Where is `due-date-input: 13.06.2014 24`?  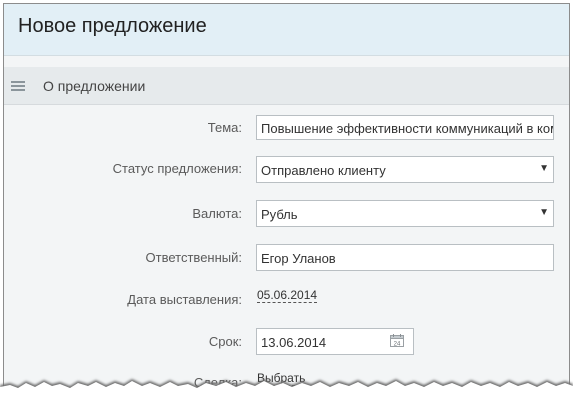
due-date-input: 13.06.2014 24 is located at coordinates (335, 341).